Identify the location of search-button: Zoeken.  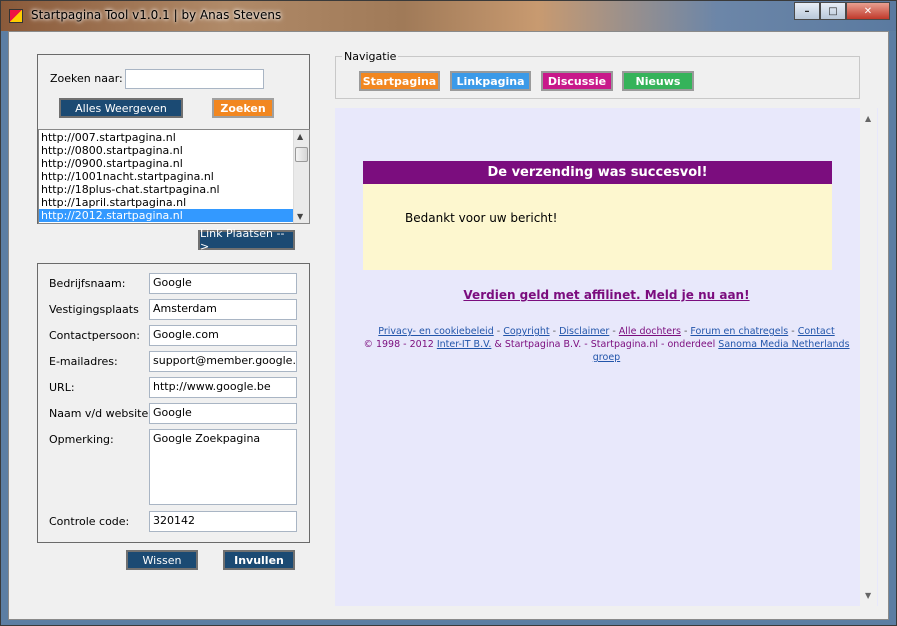
(243, 108).